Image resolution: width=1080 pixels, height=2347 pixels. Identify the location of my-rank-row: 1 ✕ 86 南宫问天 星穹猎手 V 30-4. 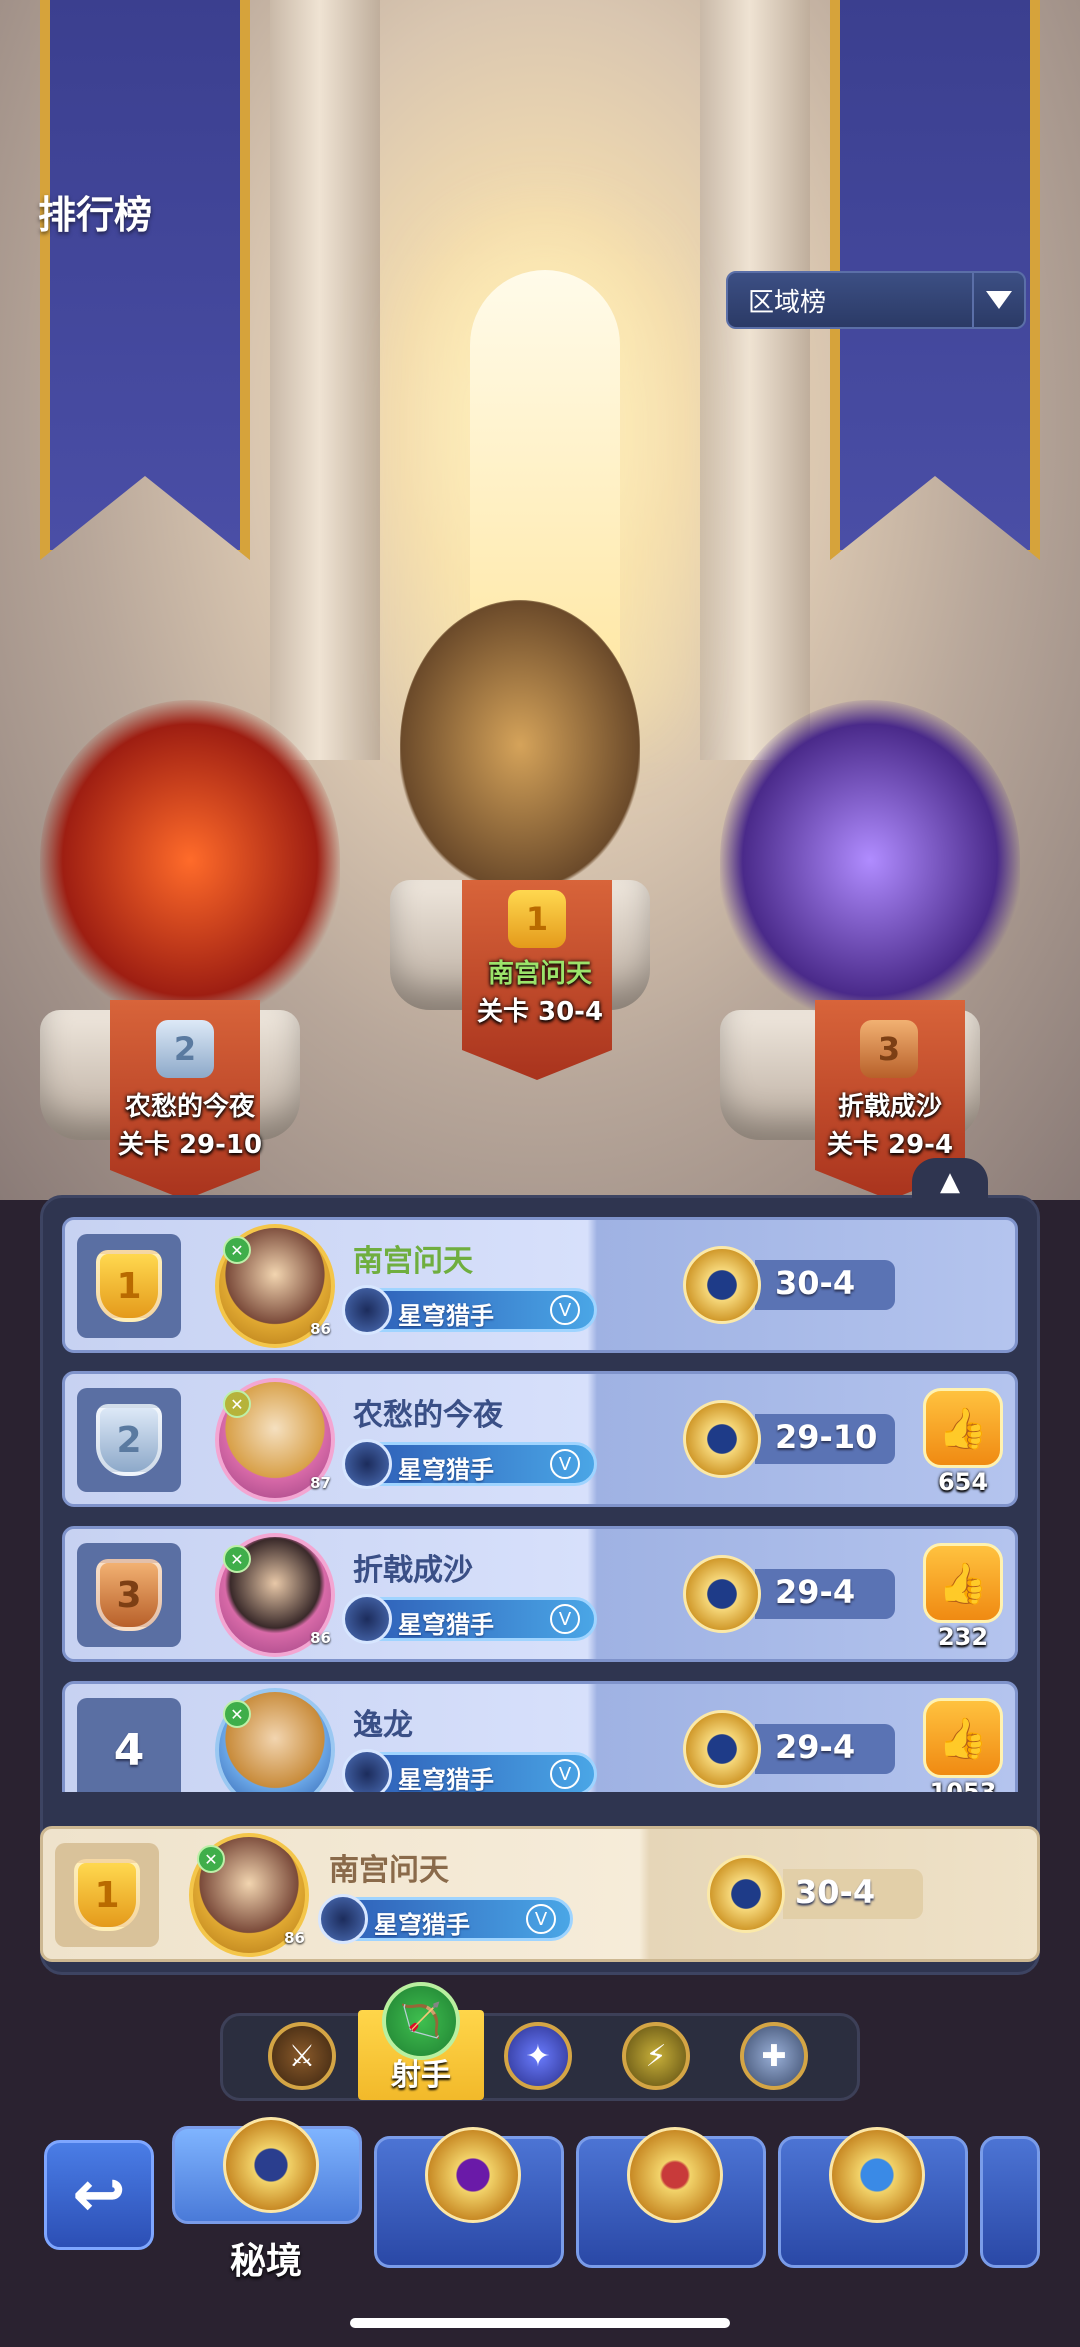
(540, 1894).